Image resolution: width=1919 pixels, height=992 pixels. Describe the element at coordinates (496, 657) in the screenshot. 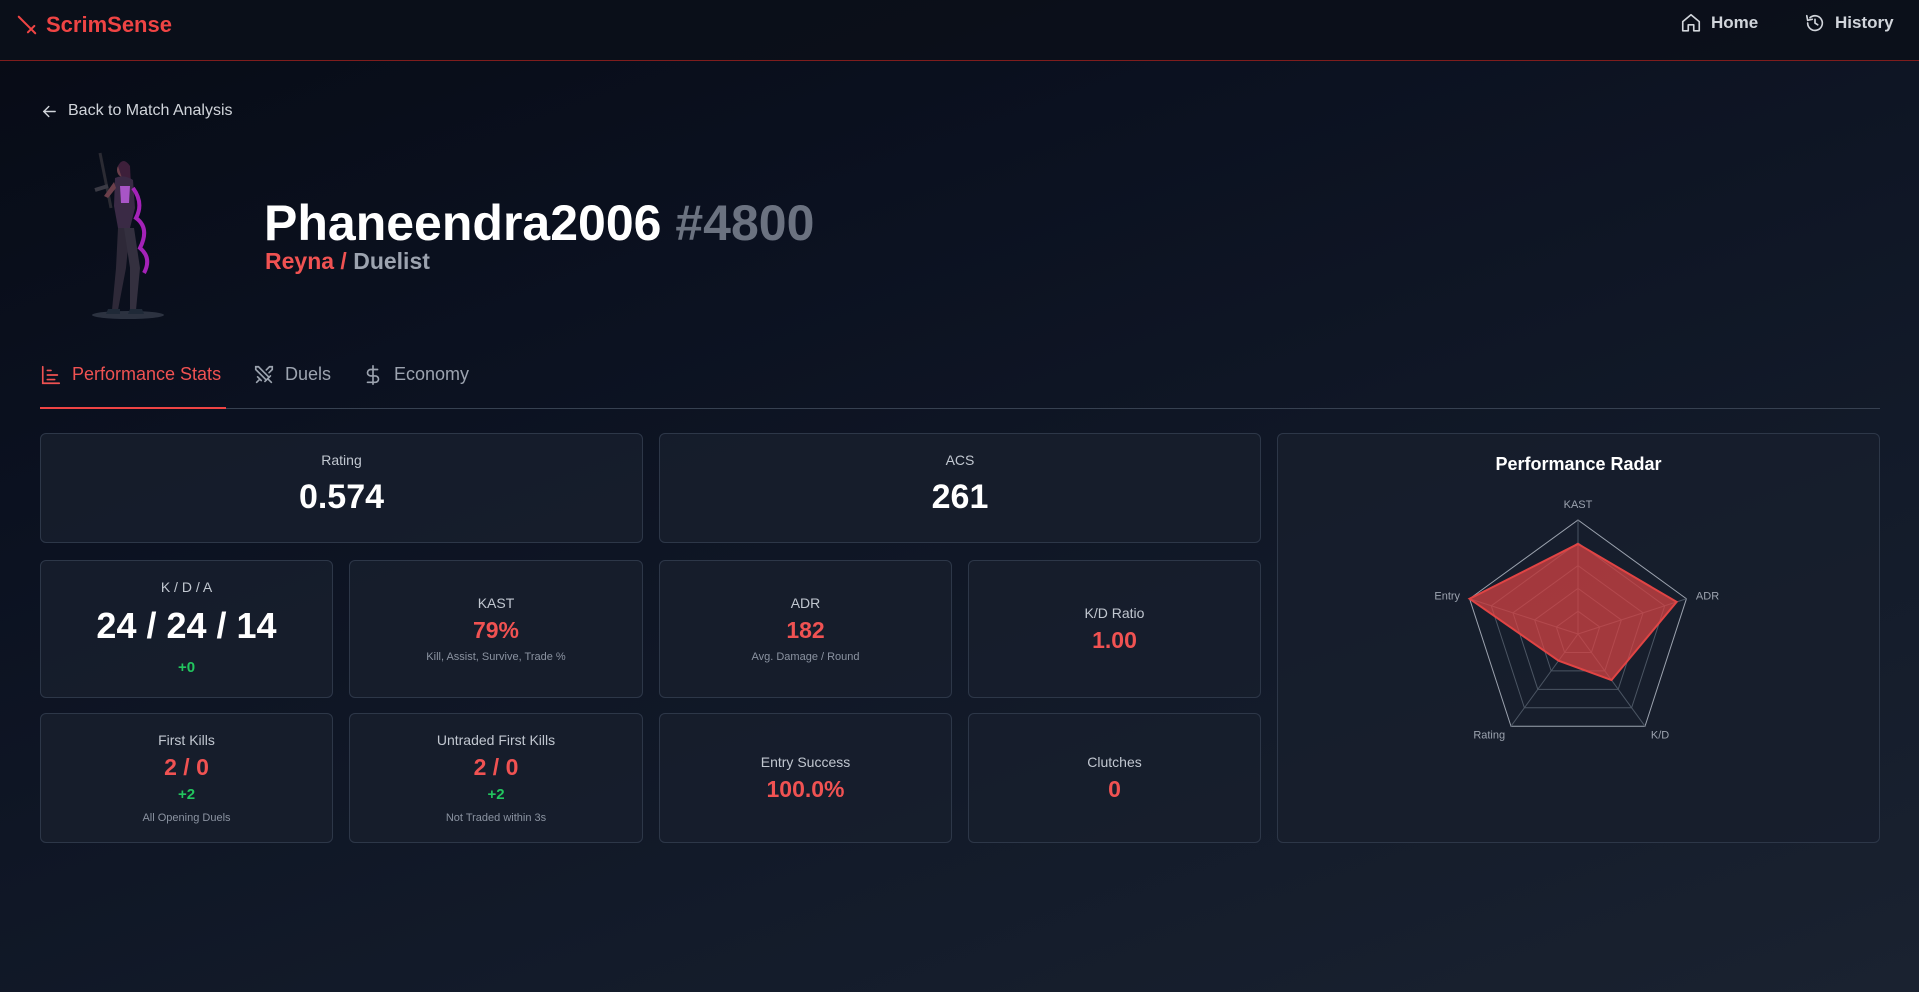

I see `kast-subtext: Kill, Assist, Survive, Trade %` at that location.